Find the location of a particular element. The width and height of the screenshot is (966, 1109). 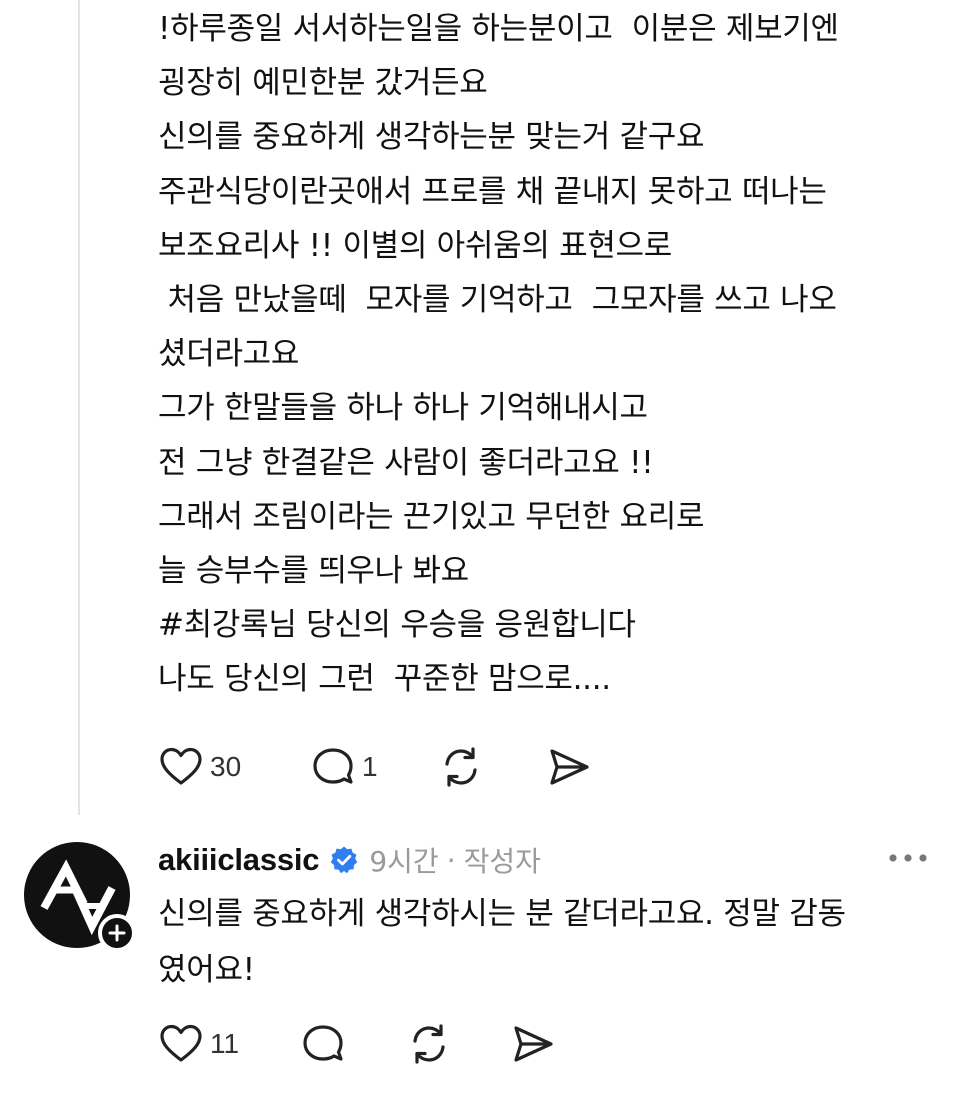

post-text-line: 주관식당이란곳애서 프로를 채 끝내지 못하고 떠나는 is located at coordinates (492, 191).